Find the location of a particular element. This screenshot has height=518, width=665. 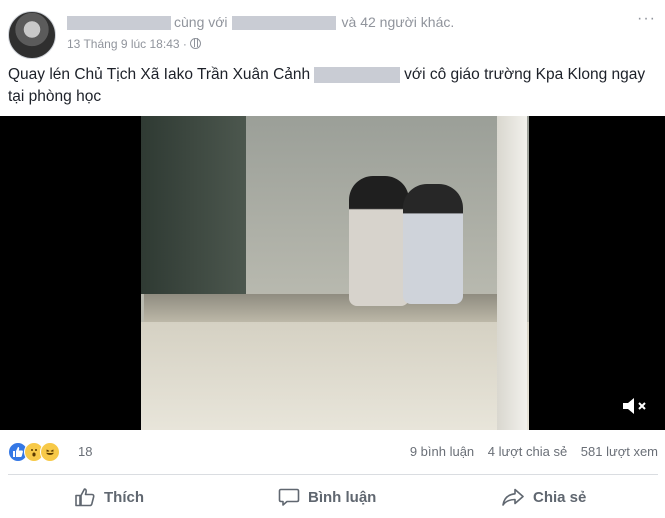

with-text: cùng với is located at coordinates (201, 22).